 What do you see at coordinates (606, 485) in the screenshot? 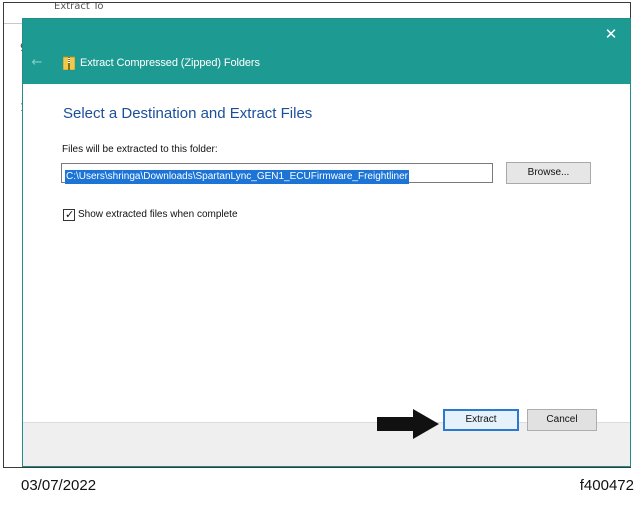
I see `figure-id: f400472` at bounding box center [606, 485].